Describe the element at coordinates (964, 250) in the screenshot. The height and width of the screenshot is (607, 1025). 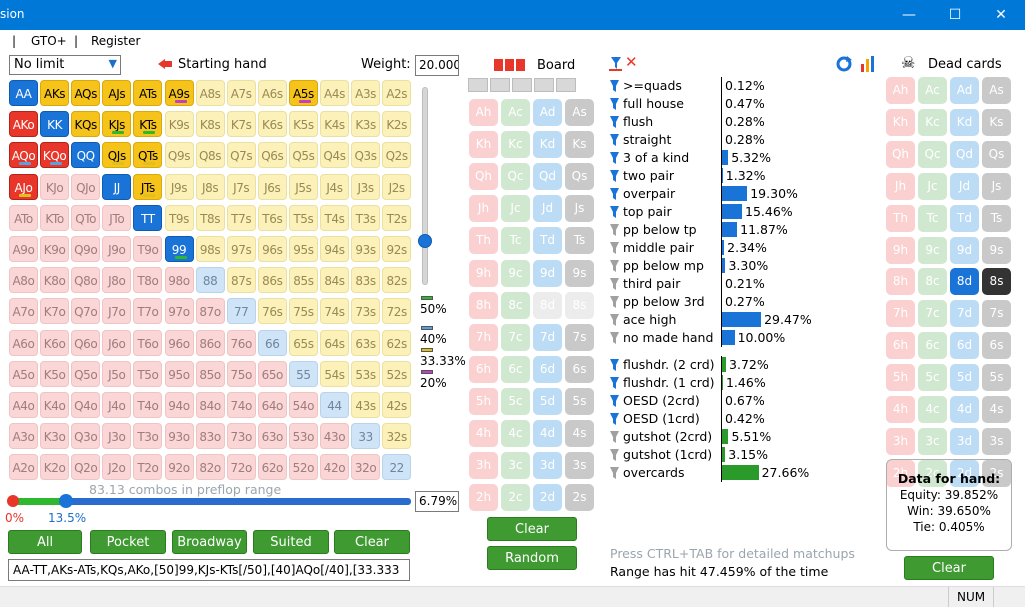
I see `dead-card-9d: 9d` at that location.